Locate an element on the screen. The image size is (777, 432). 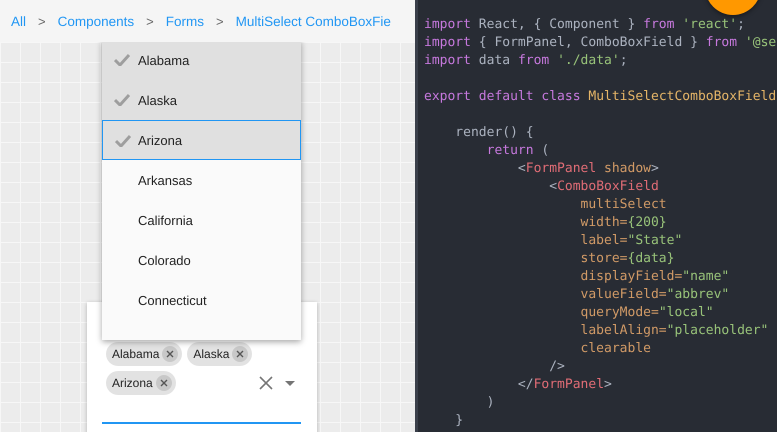
code-line: multiSelect is located at coordinates (624, 205).